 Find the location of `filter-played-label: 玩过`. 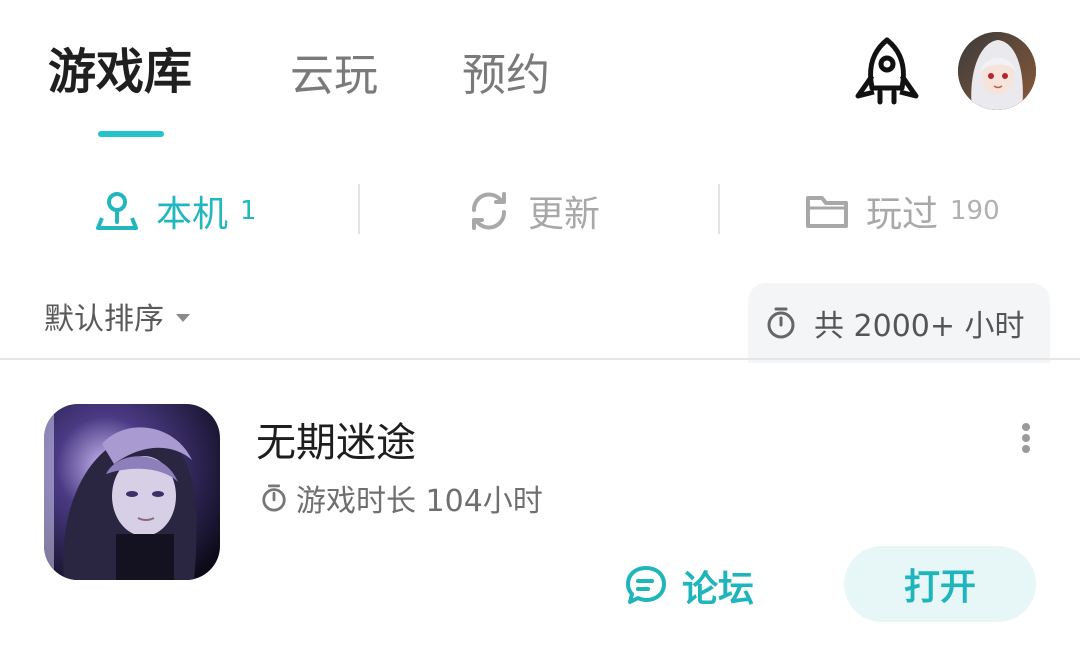

filter-played-label: 玩过 is located at coordinates (902, 214).